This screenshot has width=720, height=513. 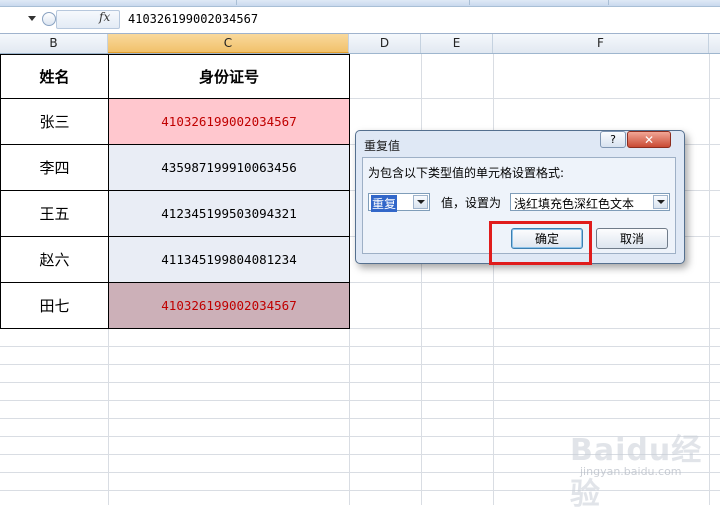 What do you see at coordinates (601, 43) in the screenshot?
I see `column-header-f: F` at bounding box center [601, 43].